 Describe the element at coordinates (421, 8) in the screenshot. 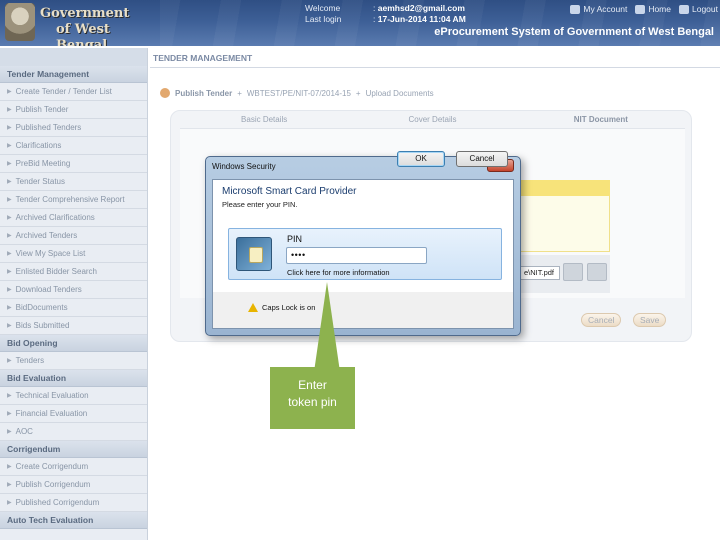

I see `welcome-email: aemhsd2@gmail.com` at that location.